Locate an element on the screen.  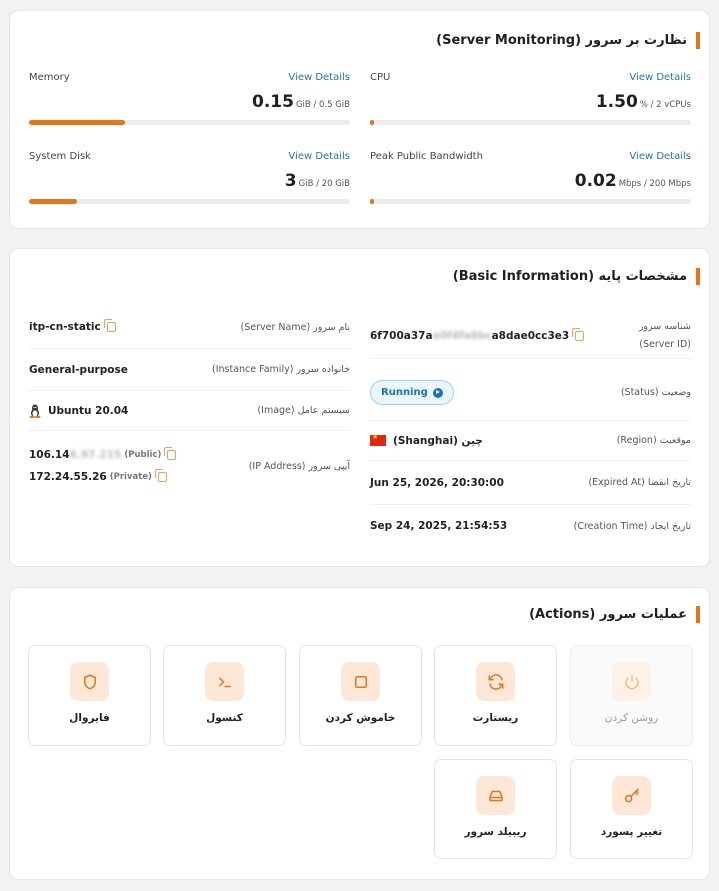
public-ip-masked: 6.97.215 is located at coordinates (95, 455).